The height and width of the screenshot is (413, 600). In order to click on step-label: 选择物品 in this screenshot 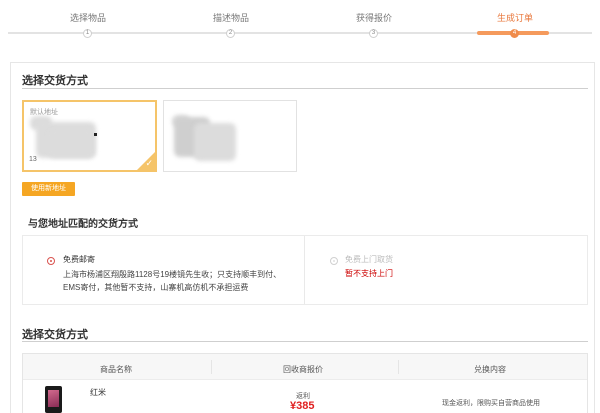, I will do `click(87, 18)`.